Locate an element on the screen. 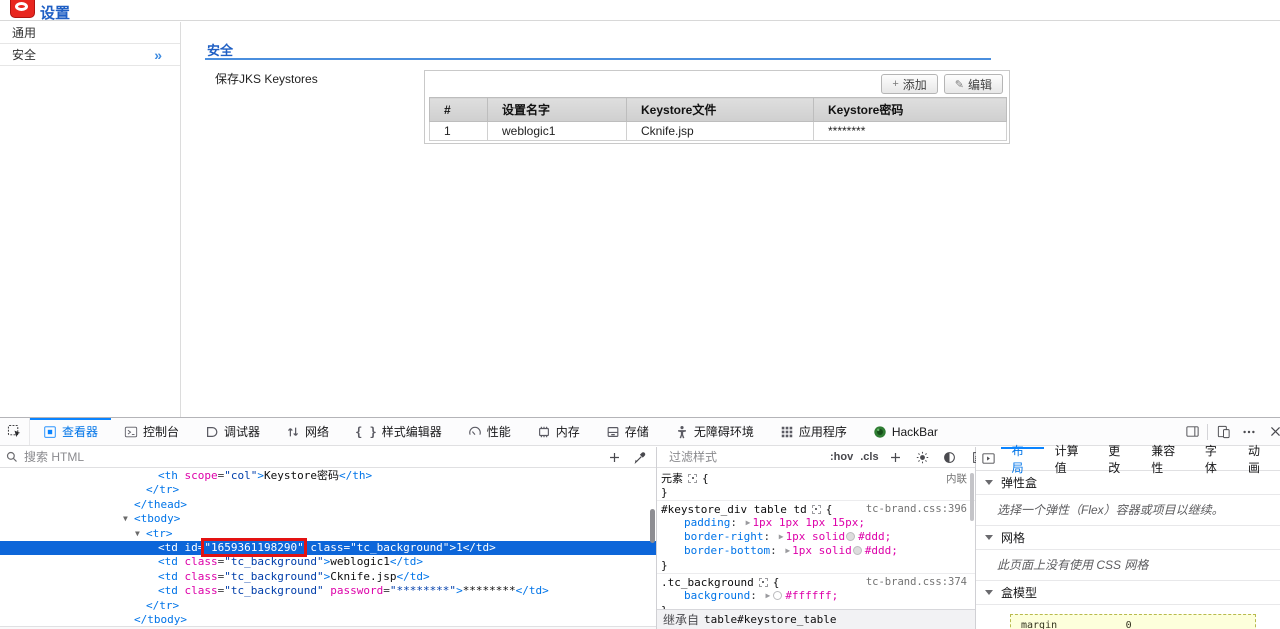 The image size is (1280, 629). tab-inspector: 查看器 is located at coordinates (71, 431).